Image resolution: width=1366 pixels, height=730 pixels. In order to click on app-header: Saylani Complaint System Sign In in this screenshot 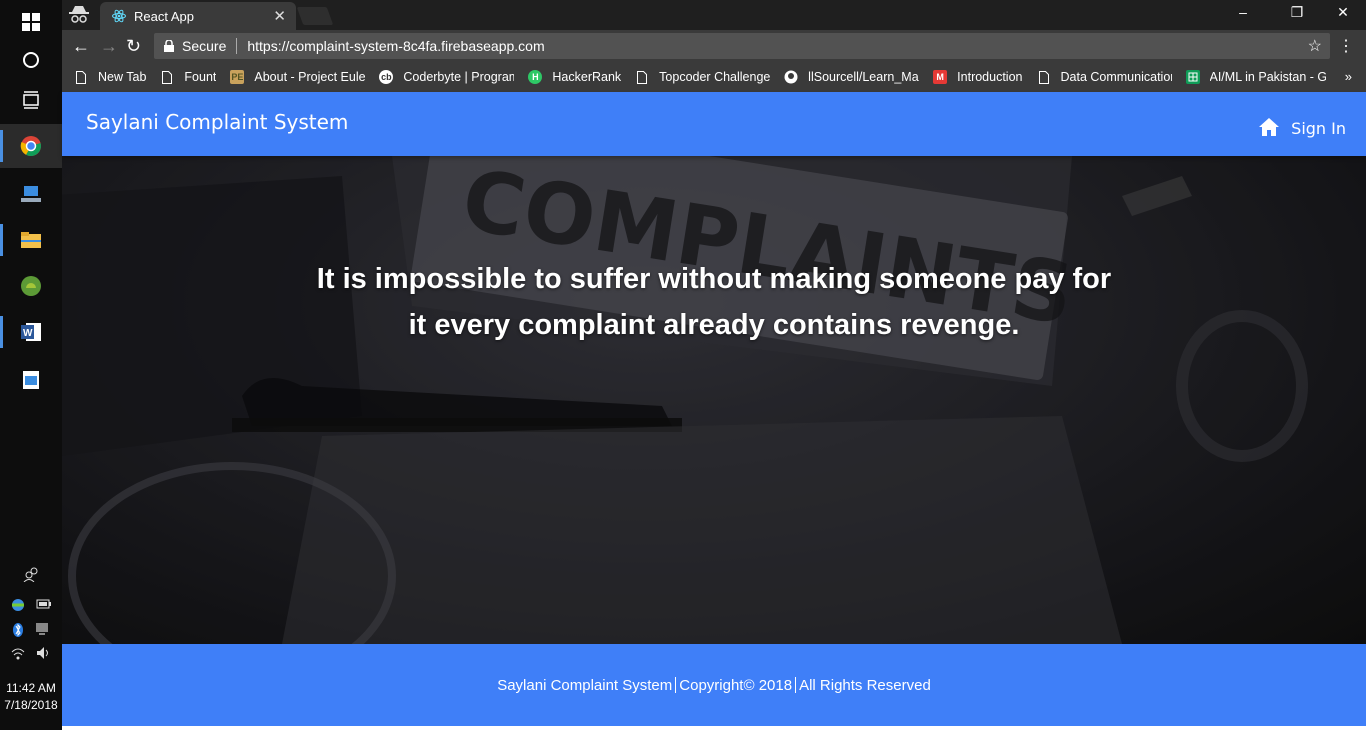, I will do `click(714, 124)`.